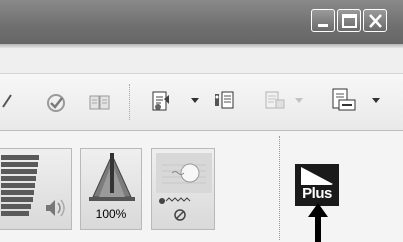 This screenshot has width=403, height=242. Describe the element at coordinates (36, 189) in the screenshot. I see `volume-control` at that location.